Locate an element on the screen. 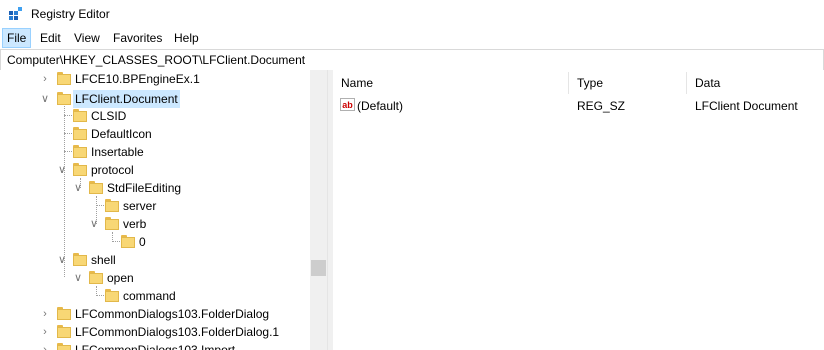 The width and height of the screenshot is (824, 350). tree-node-label: LFCE10.BPEngineEx.1 is located at coordinates (137, 79).